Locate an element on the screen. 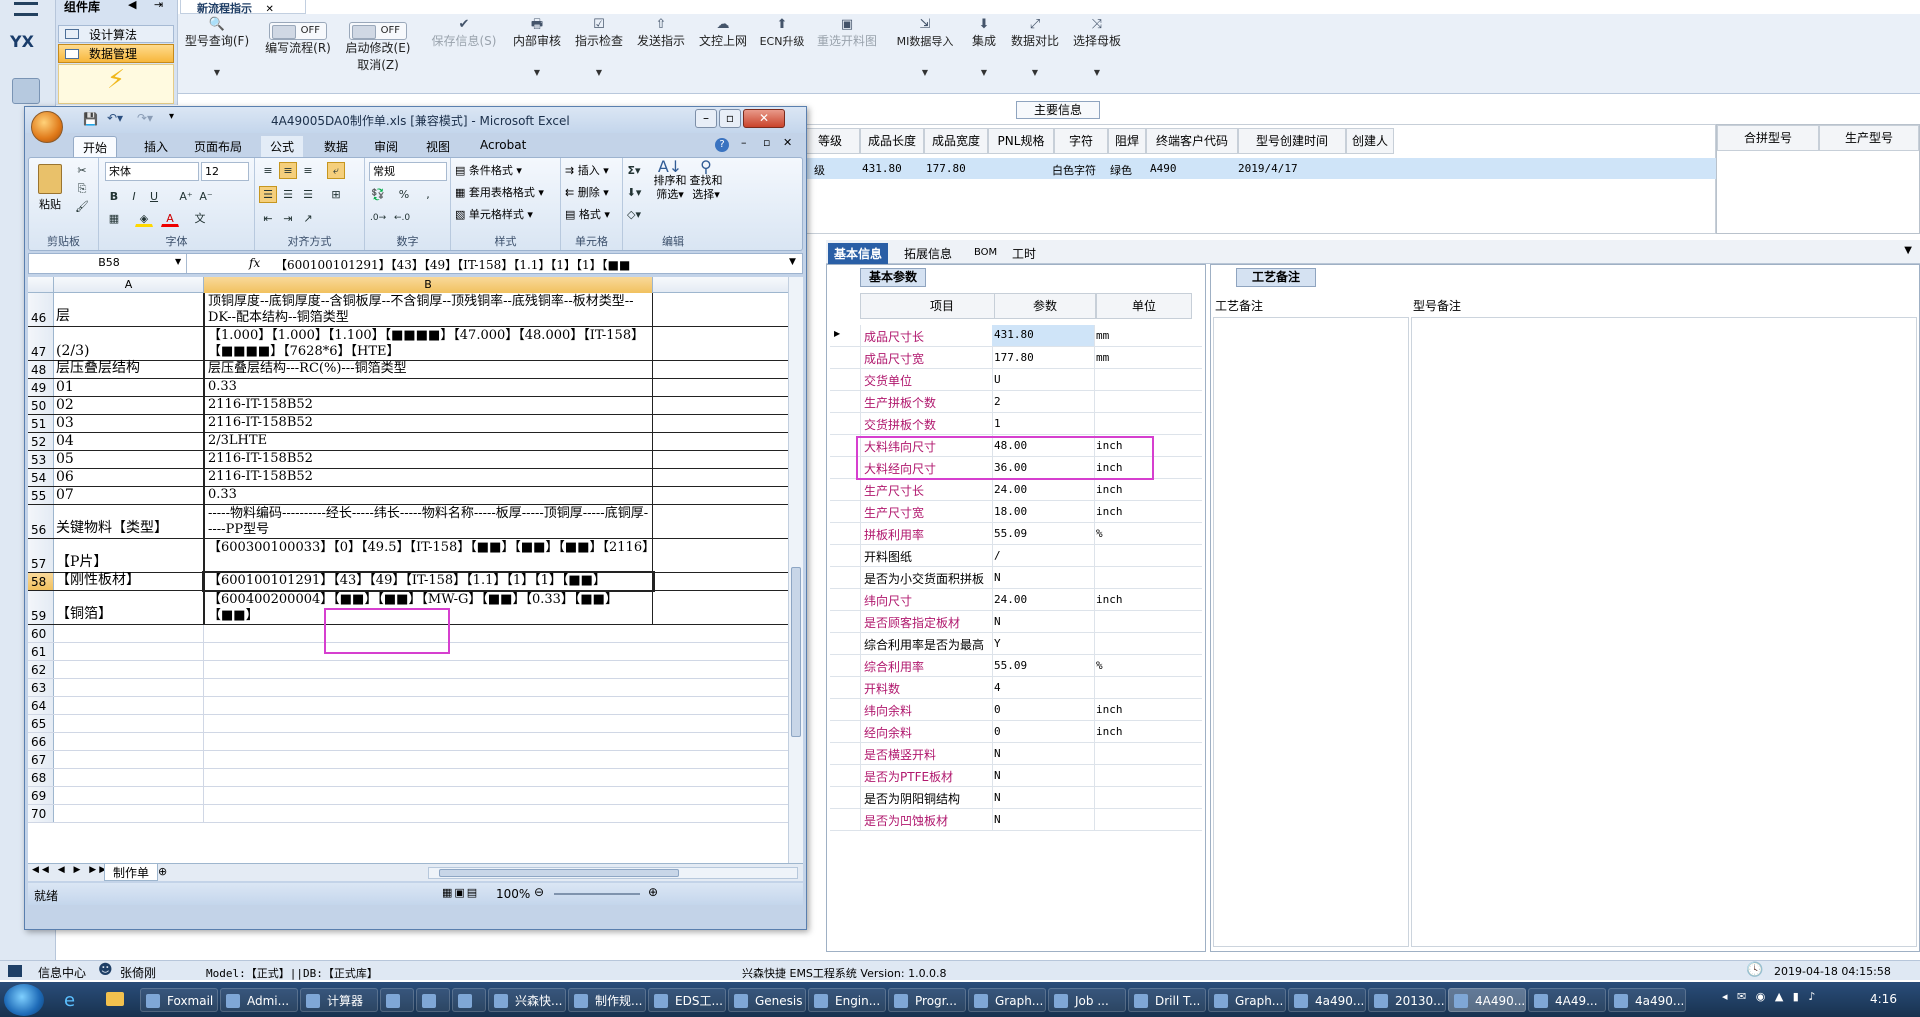 The height and width of the screenshot is (1017, 1920). param-row: 交货单位 U is located at coordinates (1016, 380).